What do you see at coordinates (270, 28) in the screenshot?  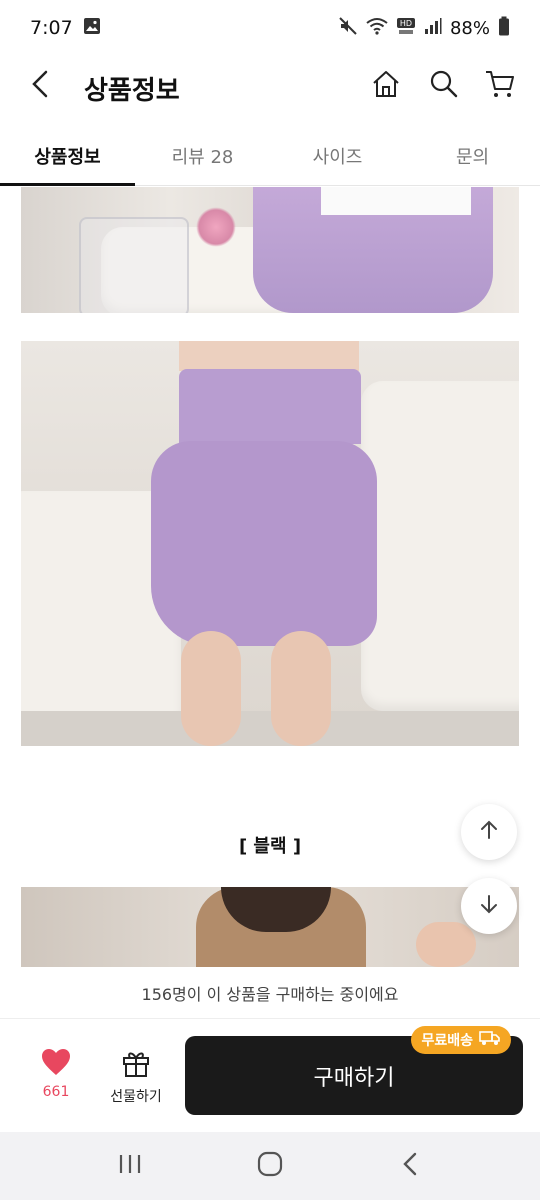 I see `status-bar: 7:07 HD 88%` at bounding box center [270, 28].